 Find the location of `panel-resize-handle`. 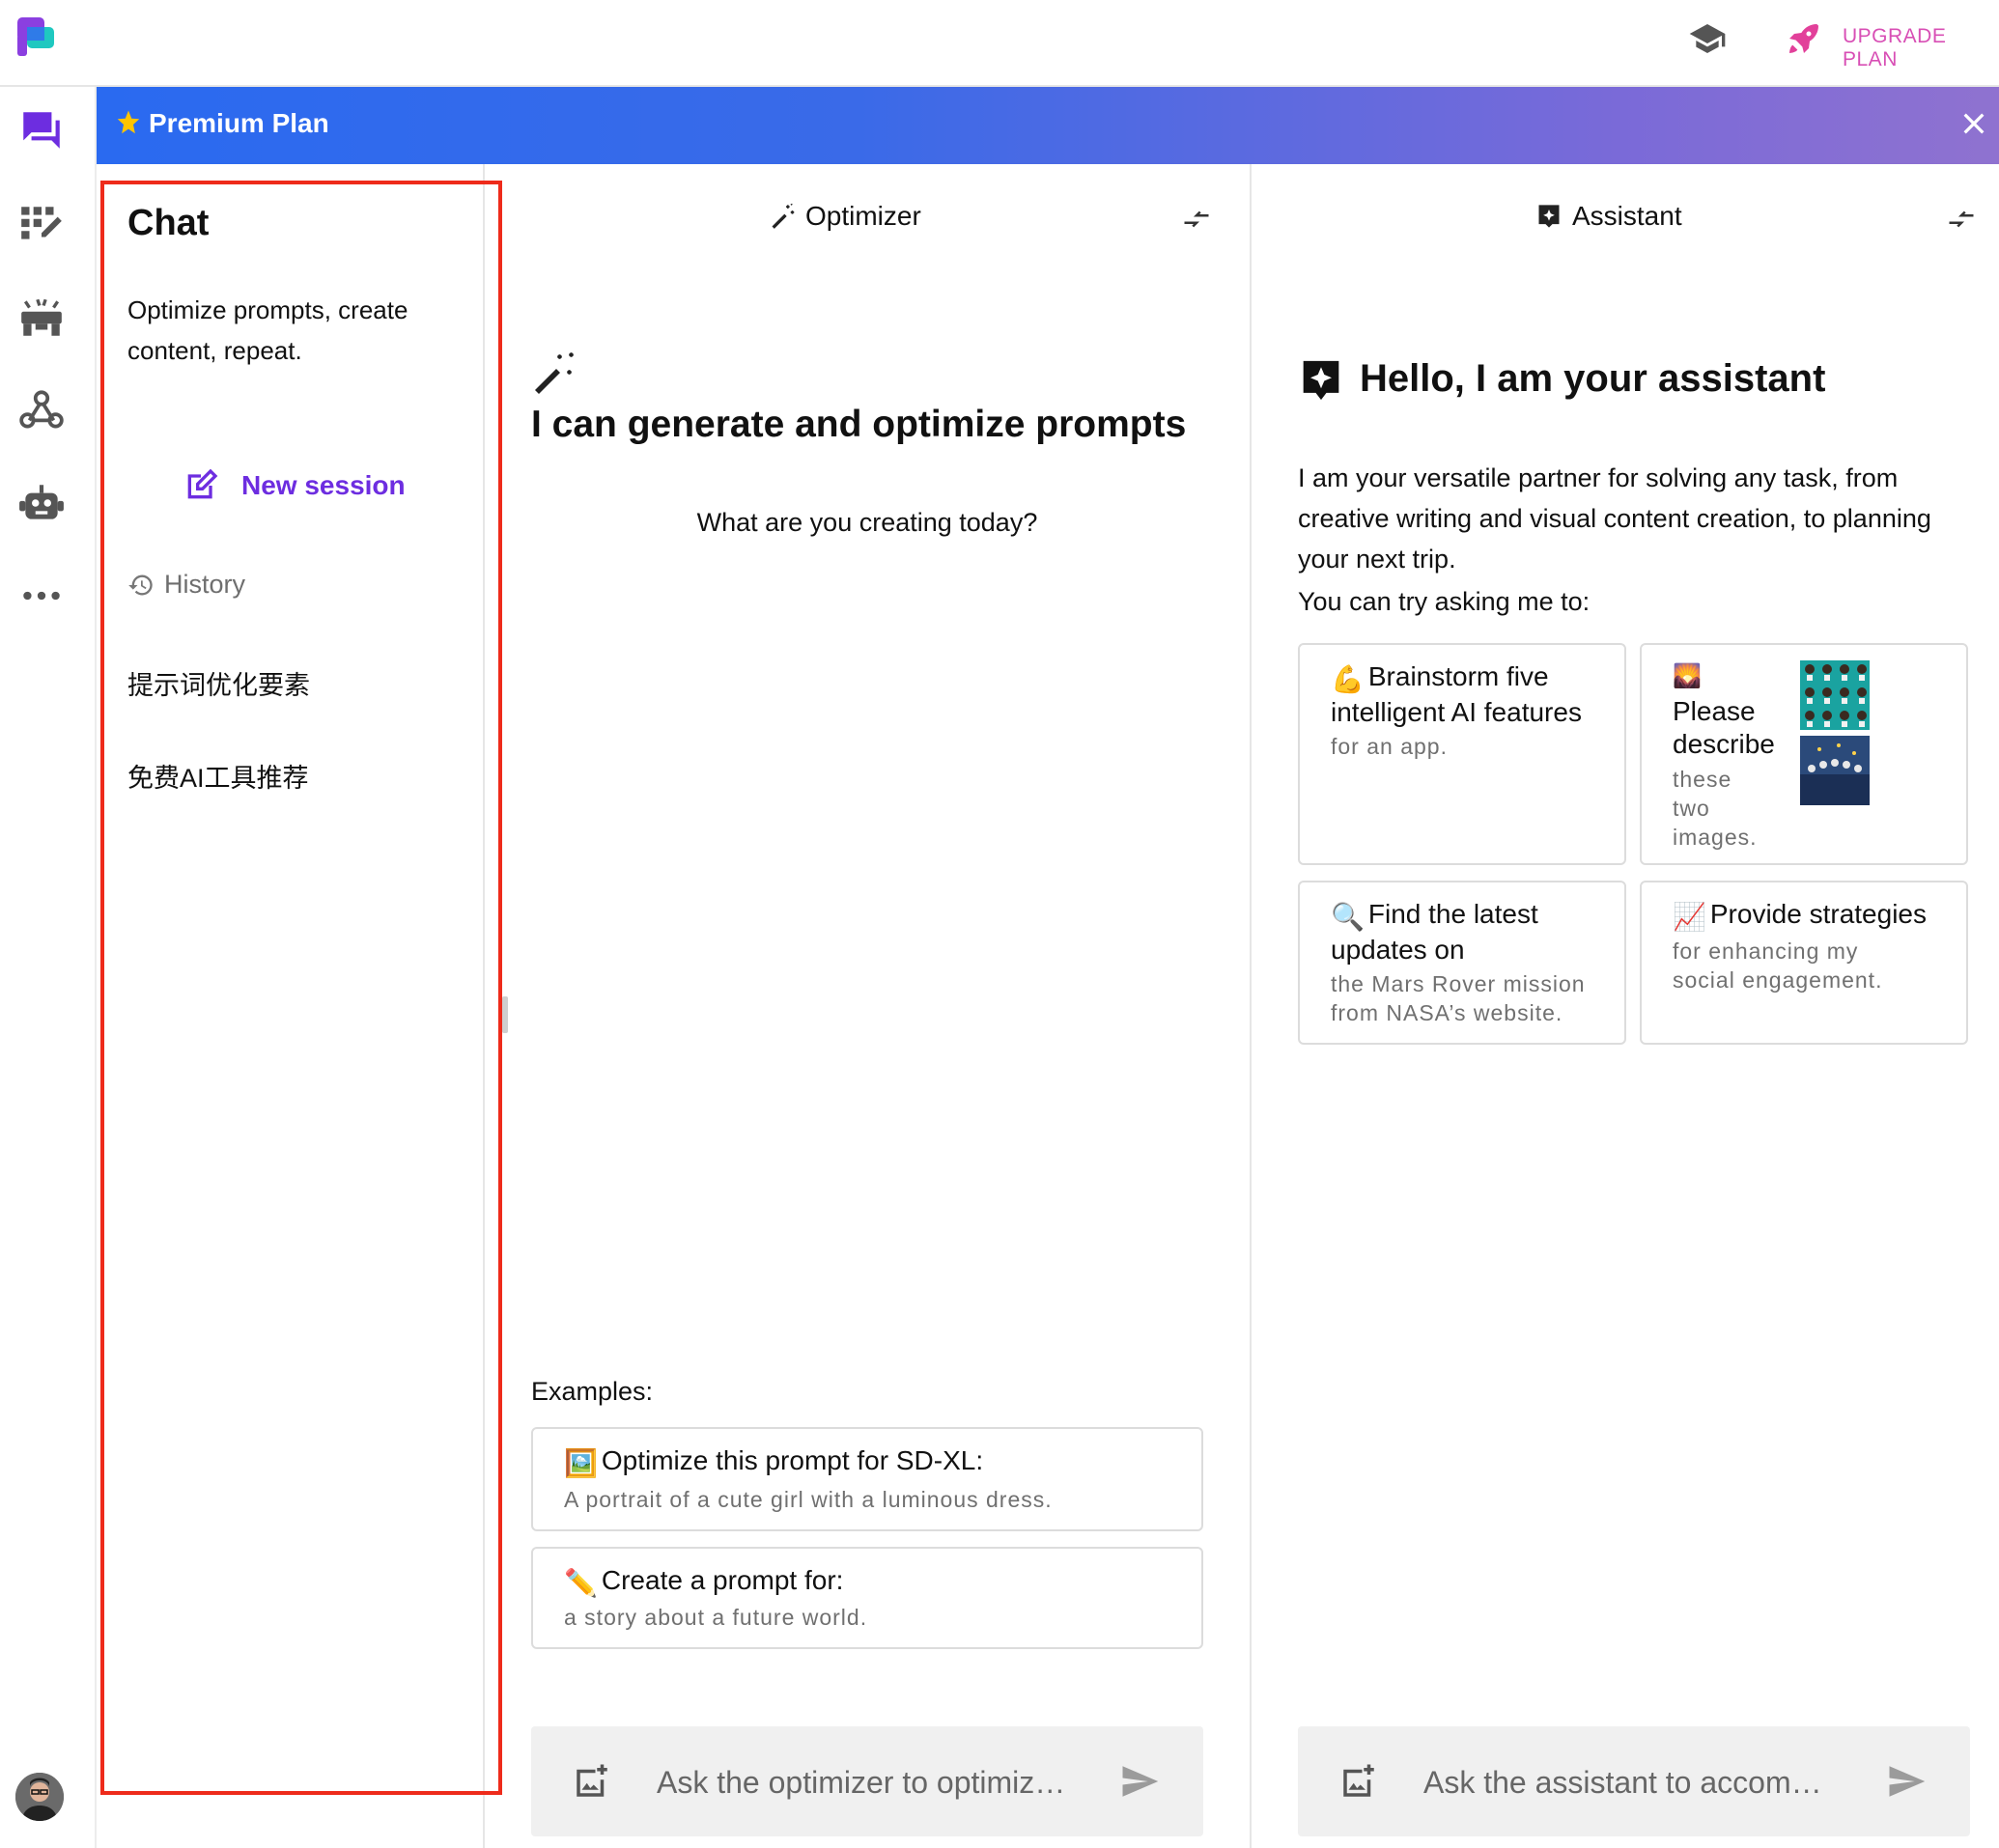

panel-resize-handle is located at coordinates (505, 1015).